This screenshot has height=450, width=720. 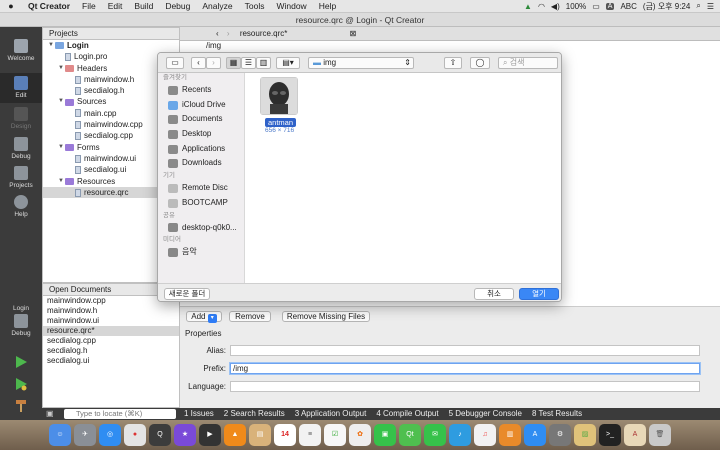 I want to click on mode-edit: Edit, so click(x=21, y=88).